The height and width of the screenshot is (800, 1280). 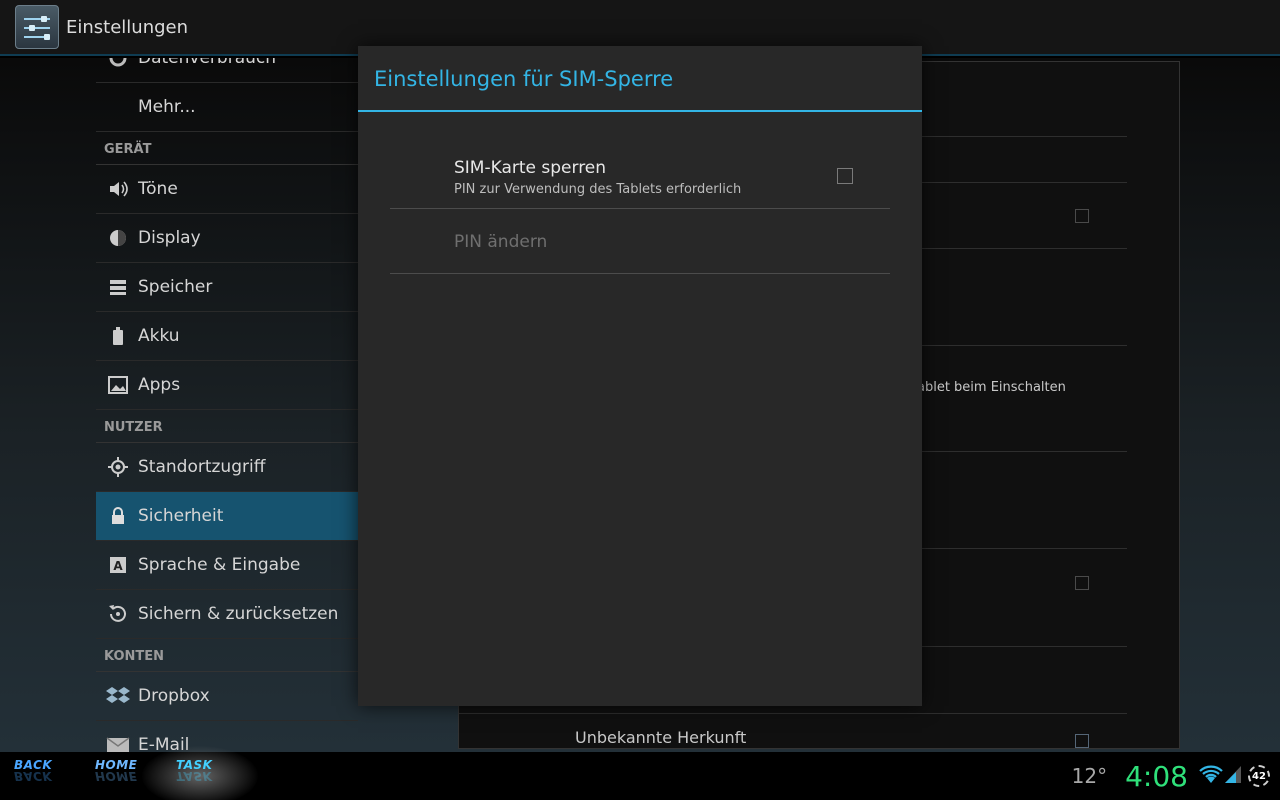 What do you see at coordinates (118, 696) in the screenshot?
I see `dropbox-icon` at bounding box center [118, 696].